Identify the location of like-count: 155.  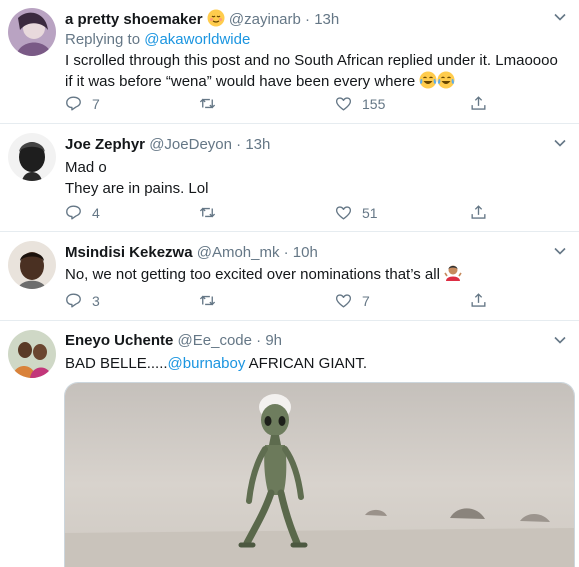
(374, 103).